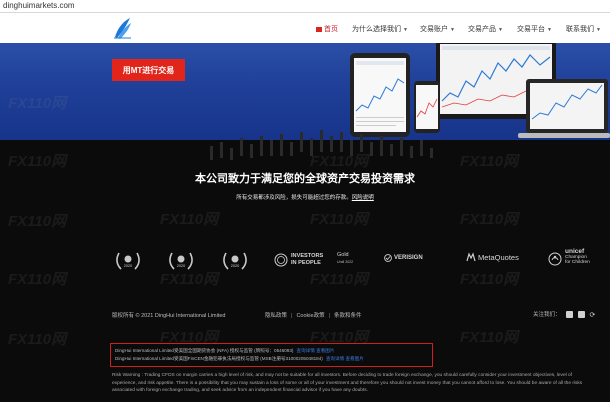 This screenshot has height=402, width=610. I want to click on verisign-label: VERISIGN, so click(408, 258).